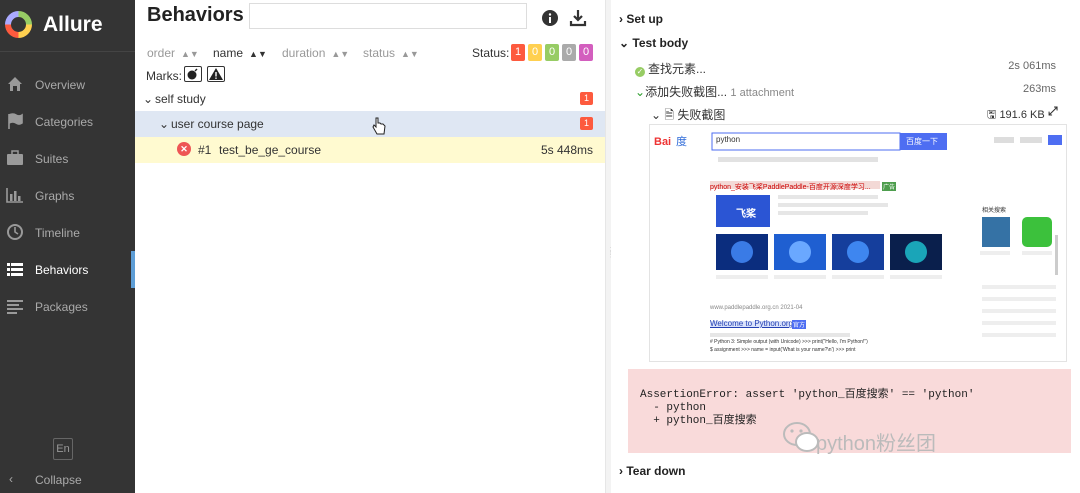 Image resolution: width=1080 pixels, height=493 pixels. What do you see at coordinates (379, 126) in the screenshot?
I see `hand-cursor-icon` at bounding box center [379, 126].